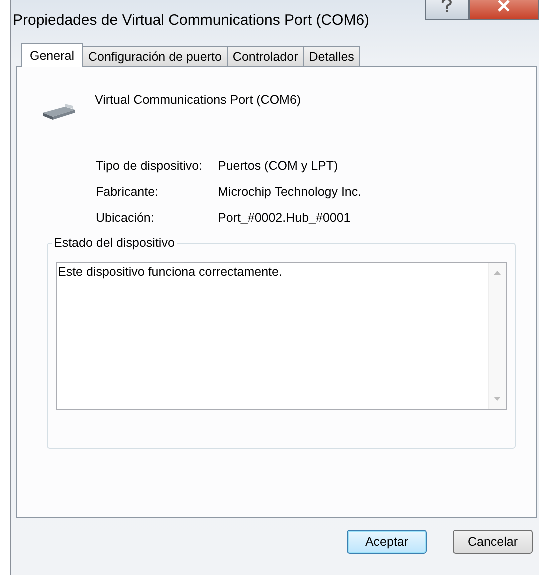 Image resolution: width=539 pixels, height=575 pixels. What do you see at coordinates (52, 55) in the screenshot?
I see `tab: General` at bounding box center [52, 55].